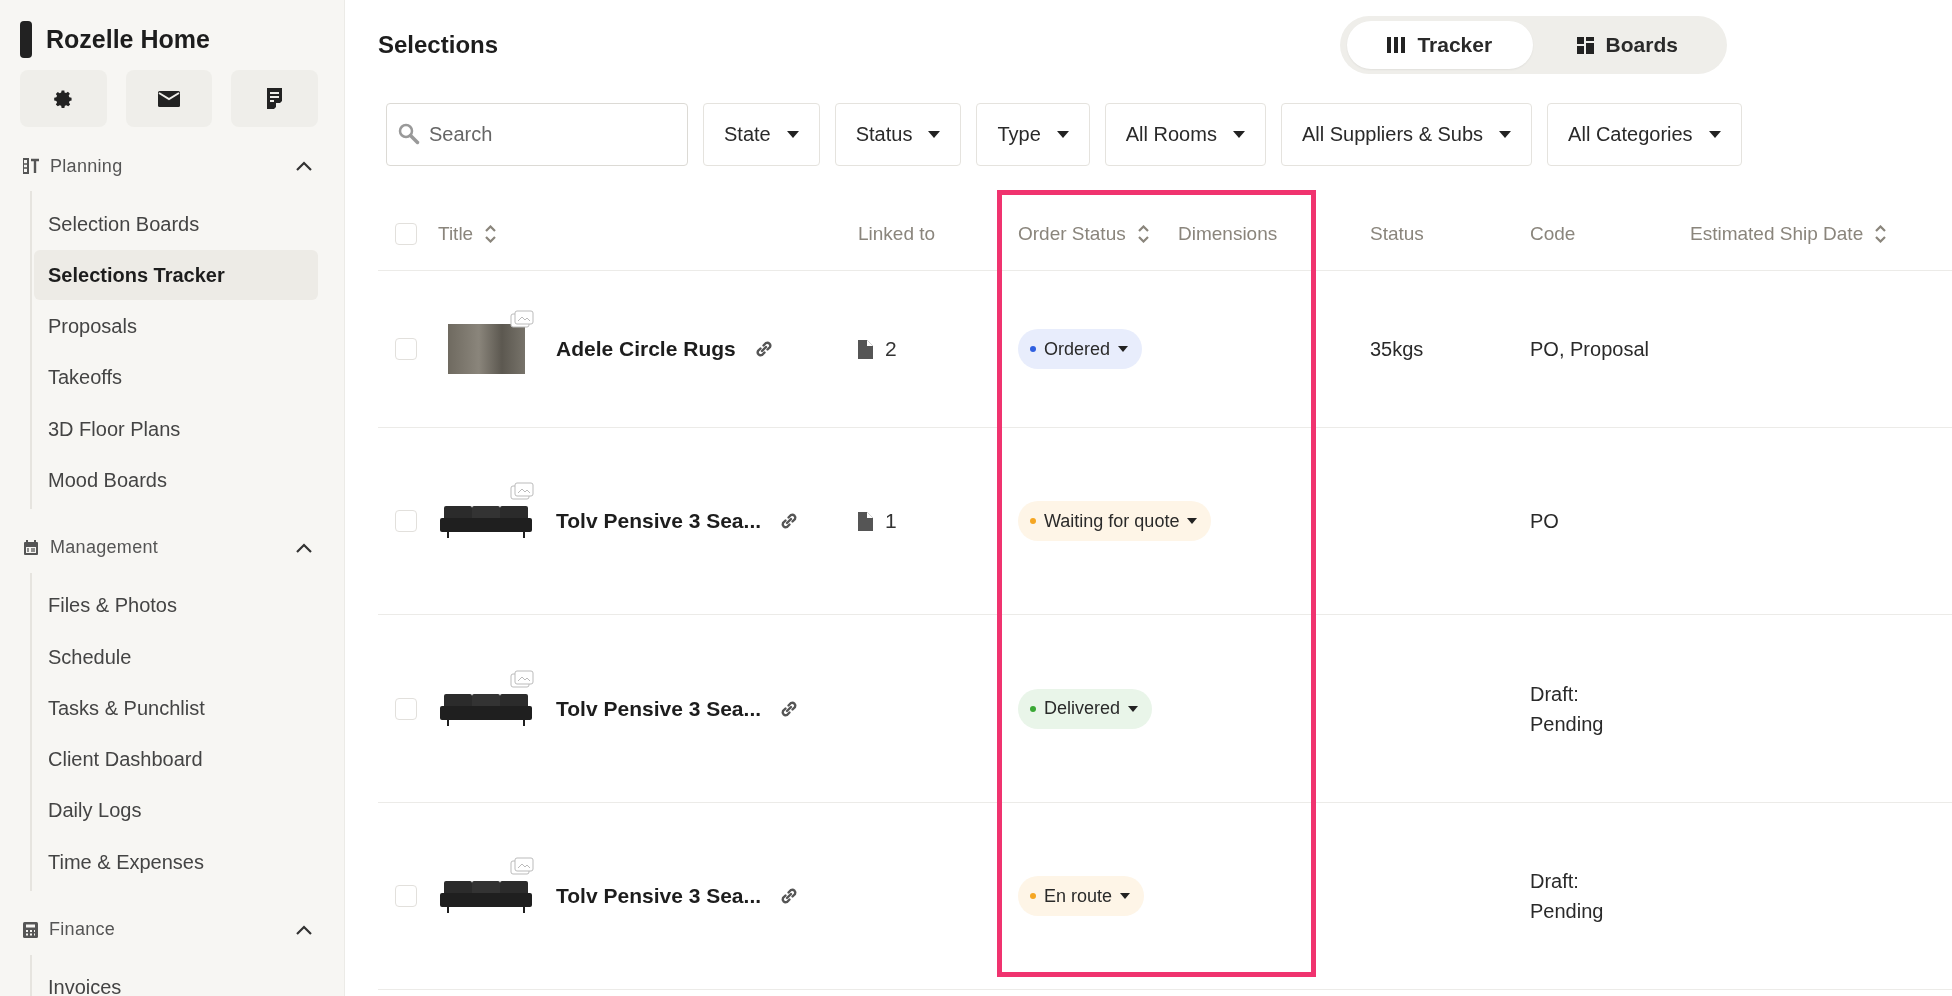  I want to click on table-cell-text: 35kgs, so click(1397, 349).